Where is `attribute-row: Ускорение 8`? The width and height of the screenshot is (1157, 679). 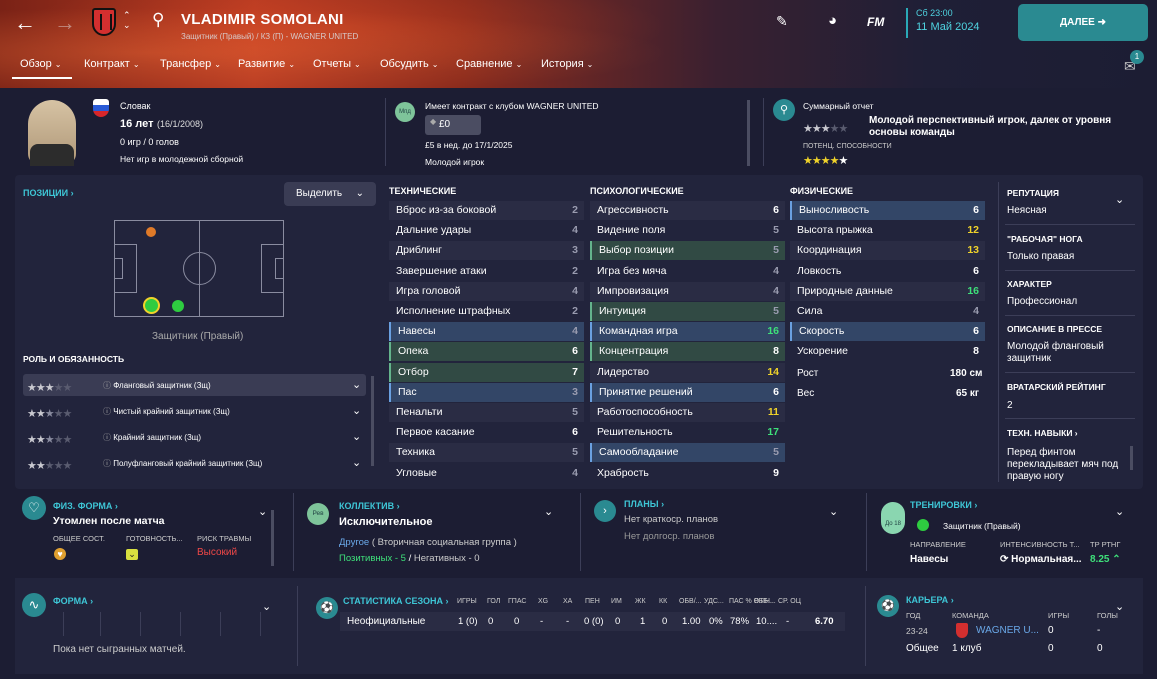 attribute-row: Ускорение 8 is located at coordinates (887, 351).